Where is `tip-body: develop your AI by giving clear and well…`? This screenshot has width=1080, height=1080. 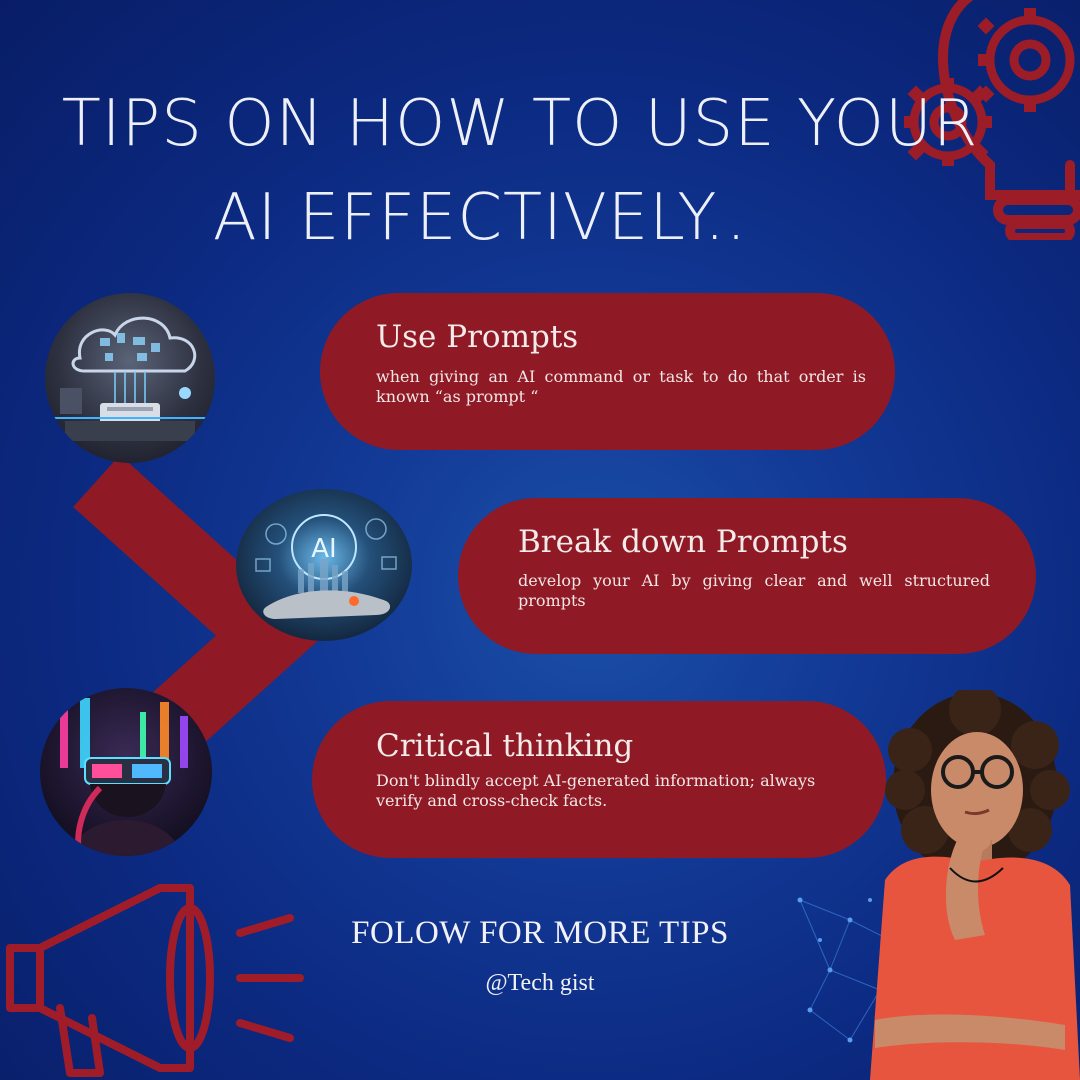 tip-body: develop your AI by giving clear and well… is located at coordinates (754, 590).